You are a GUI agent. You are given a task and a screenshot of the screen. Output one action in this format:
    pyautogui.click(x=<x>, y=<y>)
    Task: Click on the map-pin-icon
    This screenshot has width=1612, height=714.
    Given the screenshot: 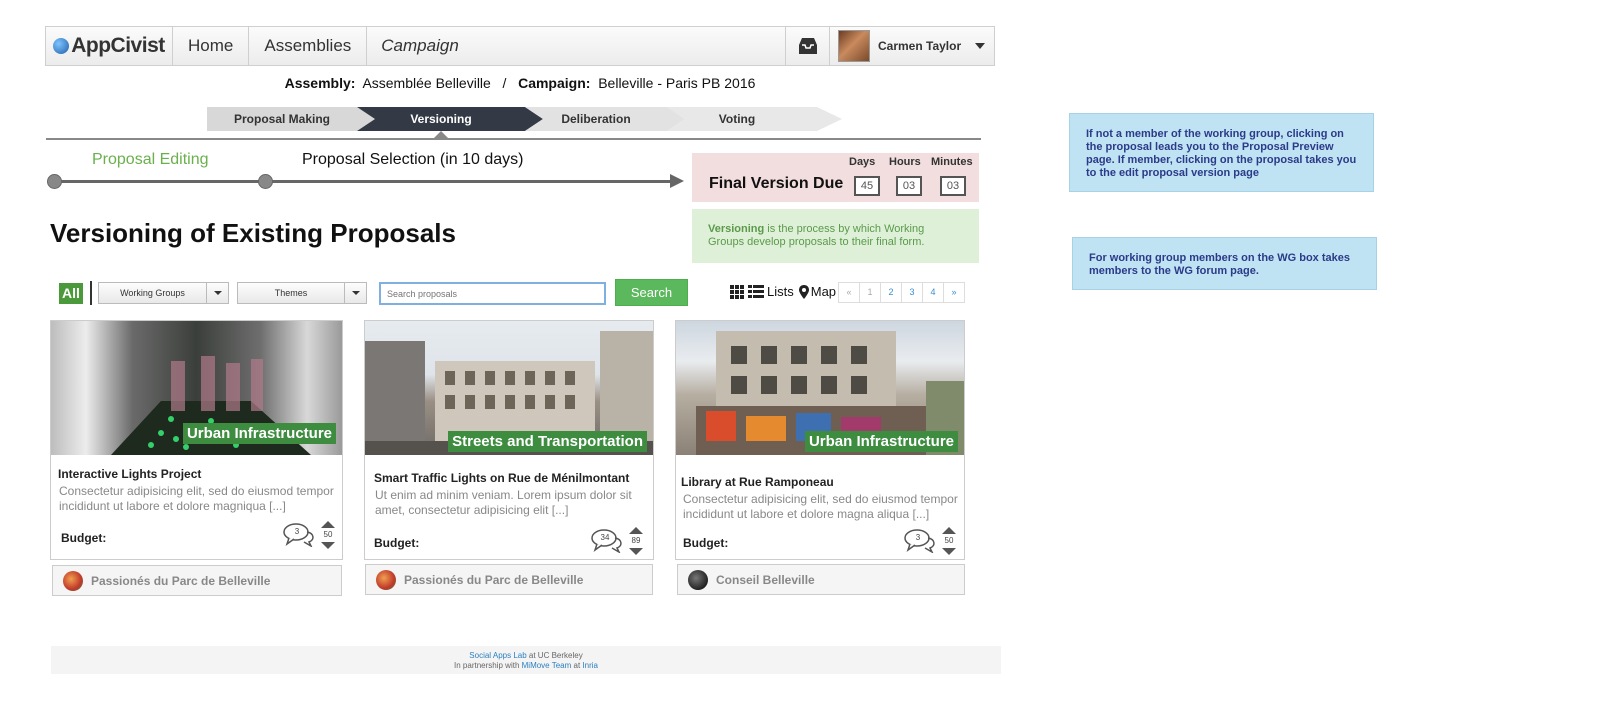 What is the action you would take?
    pyautogui.click(x=803, y=291)
    